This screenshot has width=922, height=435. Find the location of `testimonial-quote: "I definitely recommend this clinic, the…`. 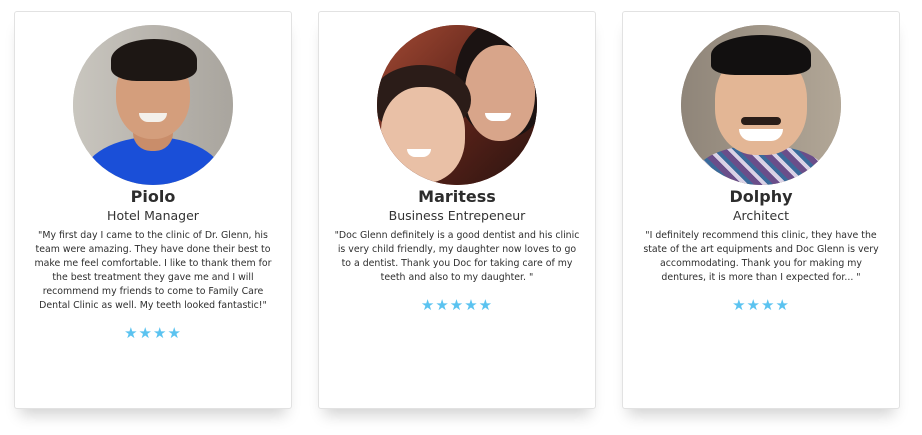

testimonial-quote: "I definitely recommend this clinic, the… is located at coordinates (761, 256).